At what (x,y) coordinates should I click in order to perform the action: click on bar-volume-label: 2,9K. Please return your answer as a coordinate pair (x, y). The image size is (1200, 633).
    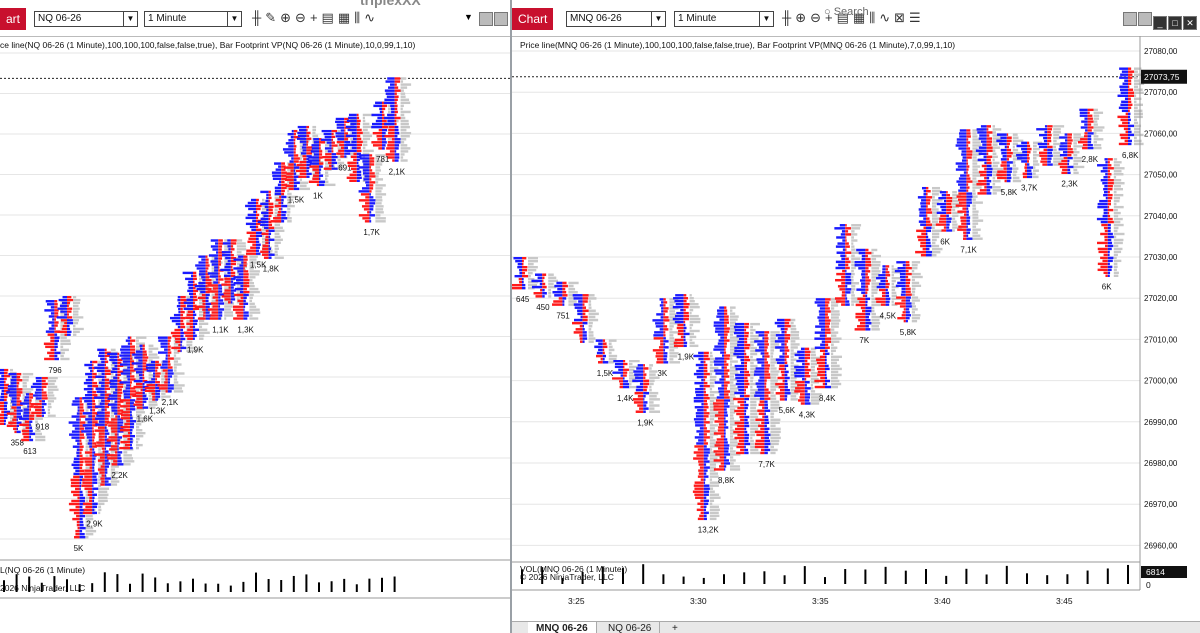
    Looking at the image, I should click on (94, 524).